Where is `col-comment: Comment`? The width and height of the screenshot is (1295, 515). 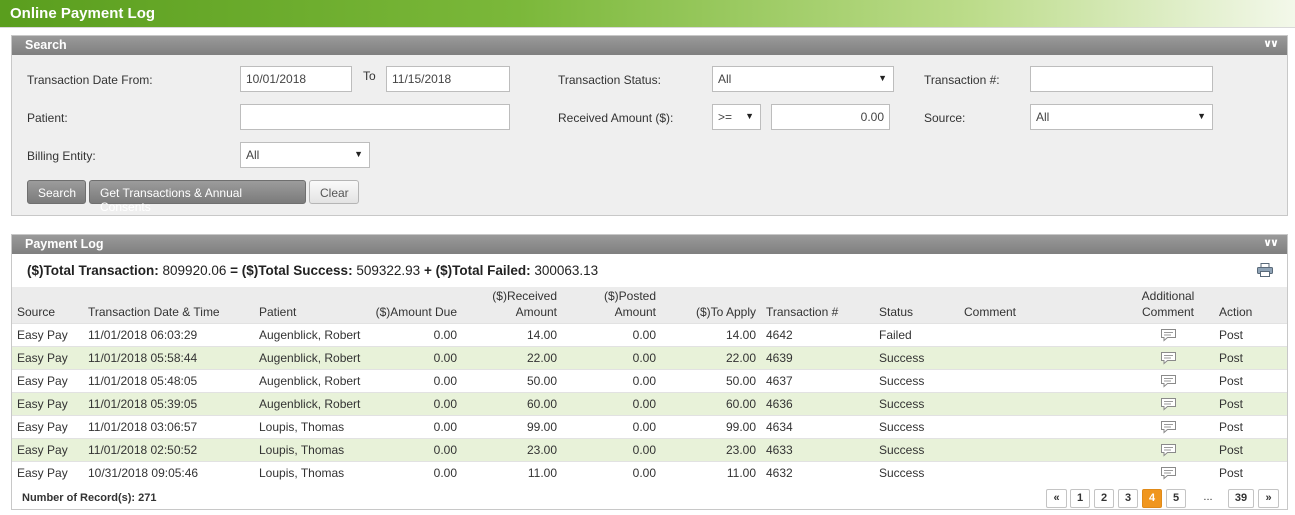
col-comment: Comment is located at coordinates (1040, 305).